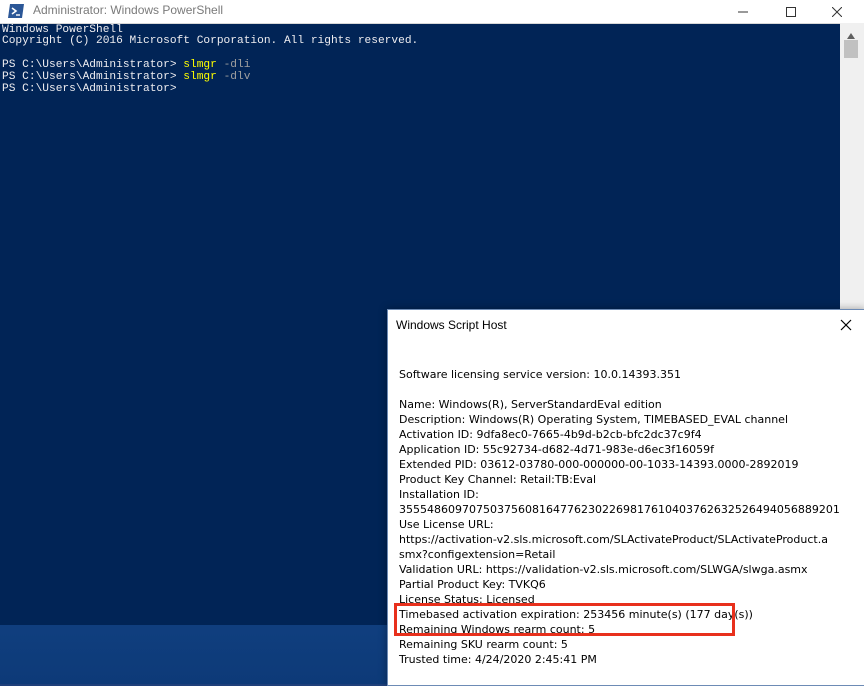 This screenshot has height=686, width=864. What do you see at coordinates (851, 49) in the screenshot?
I see `scrollbar-thumb` at bounding box center [851, 49].